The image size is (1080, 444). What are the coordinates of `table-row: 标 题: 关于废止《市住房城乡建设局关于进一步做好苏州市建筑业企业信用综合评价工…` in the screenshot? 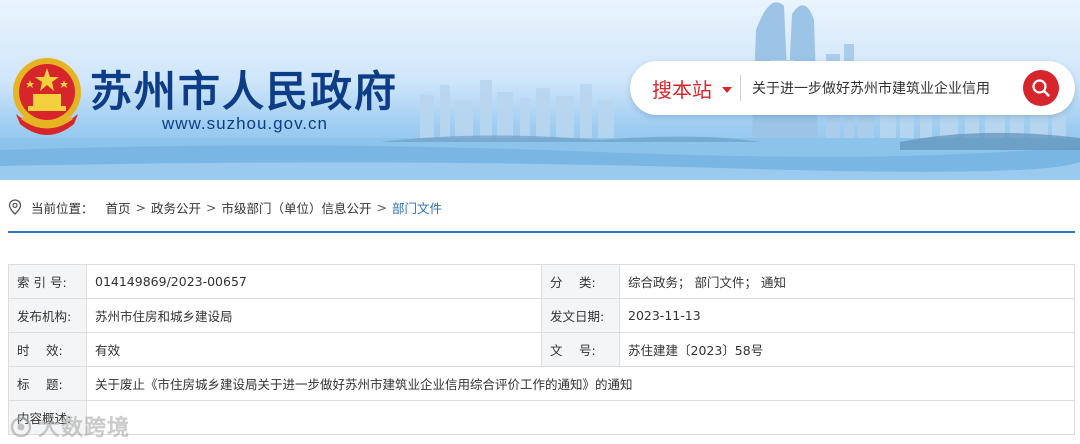 It's located at (541, 383).